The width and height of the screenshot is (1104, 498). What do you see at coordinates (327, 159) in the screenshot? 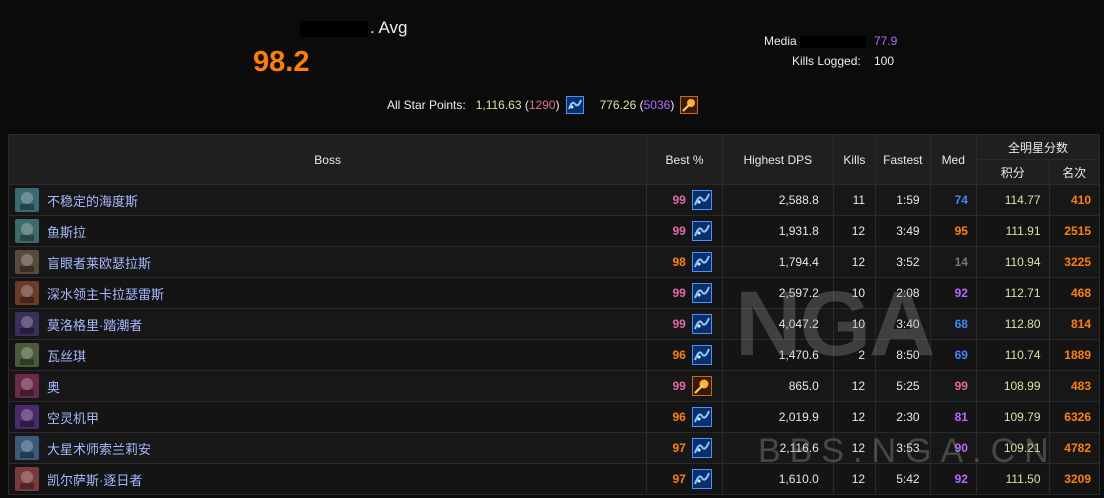
I see `header-boss: Boss` at bounding box center [327, 159].